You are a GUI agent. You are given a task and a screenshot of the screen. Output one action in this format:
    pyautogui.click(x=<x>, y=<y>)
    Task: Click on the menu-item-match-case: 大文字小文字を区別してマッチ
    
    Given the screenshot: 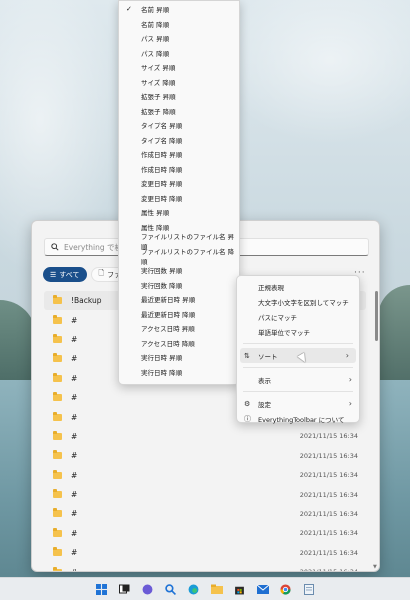 What is the action you would take?
    pyautogui.click(x=298, y=301)
    